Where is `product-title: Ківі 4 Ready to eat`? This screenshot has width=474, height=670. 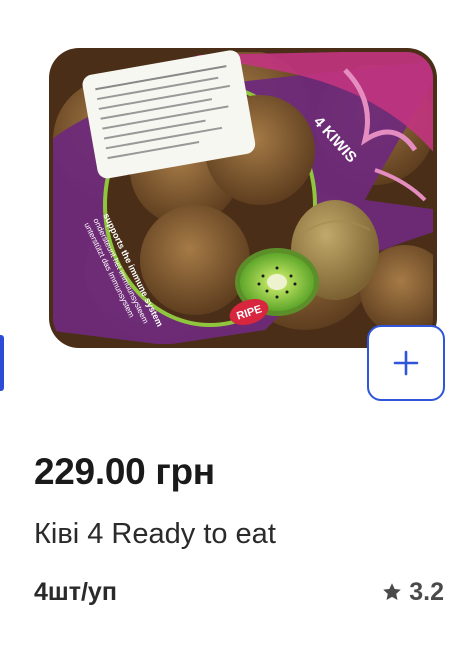
product-title: Ківі 4 Ready to eat is located at coordinates (155, 534).